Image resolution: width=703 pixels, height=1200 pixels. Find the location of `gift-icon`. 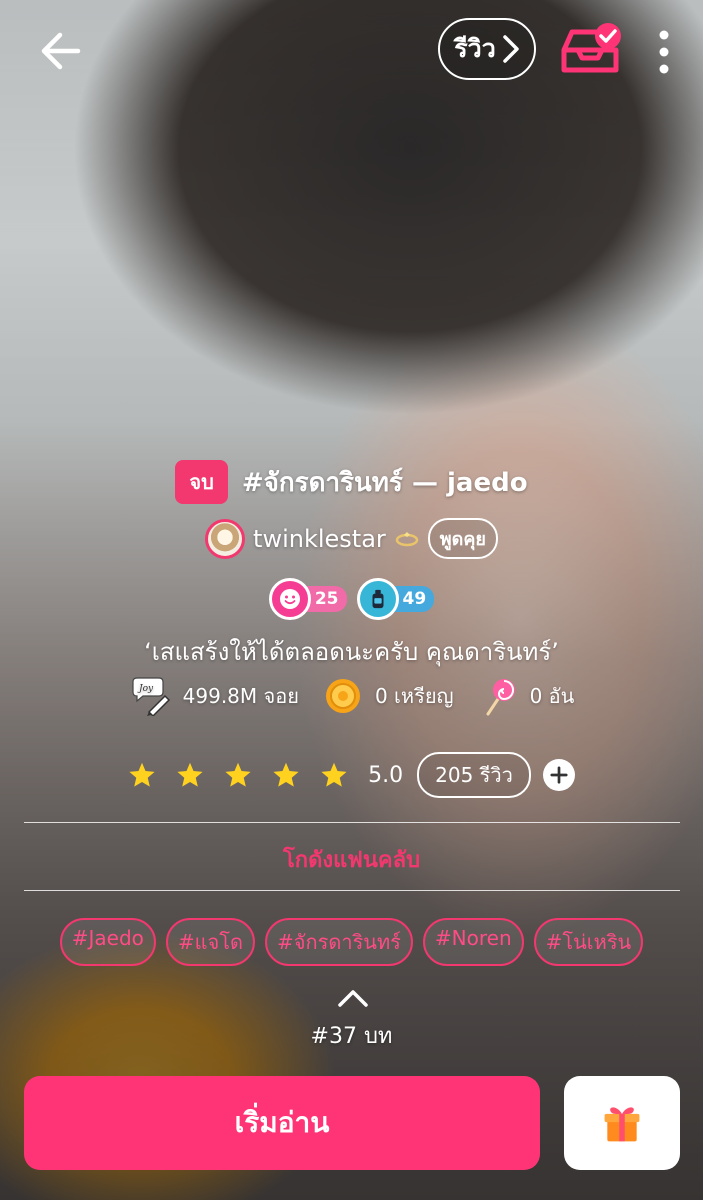

gift-icon is located at coordinates (622, 1124).